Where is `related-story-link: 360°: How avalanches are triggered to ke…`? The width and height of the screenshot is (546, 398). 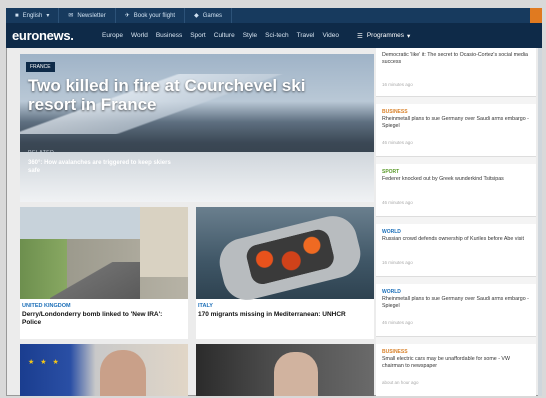
related-story-link: 360°: How avalanches are triggered to ke… is located at coordinates (103, 167).